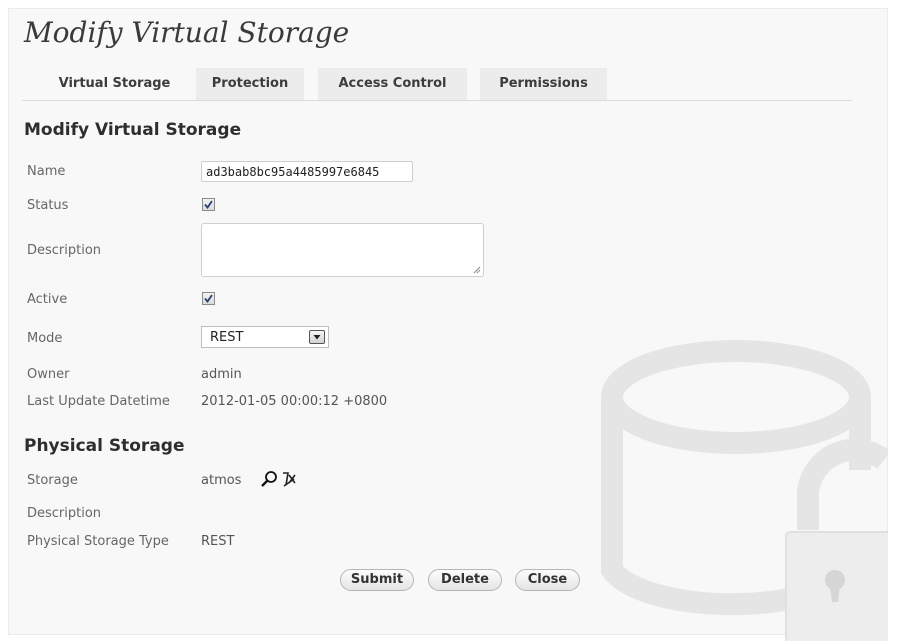  I want to click on storage-label: Storage, so click(52, 480).